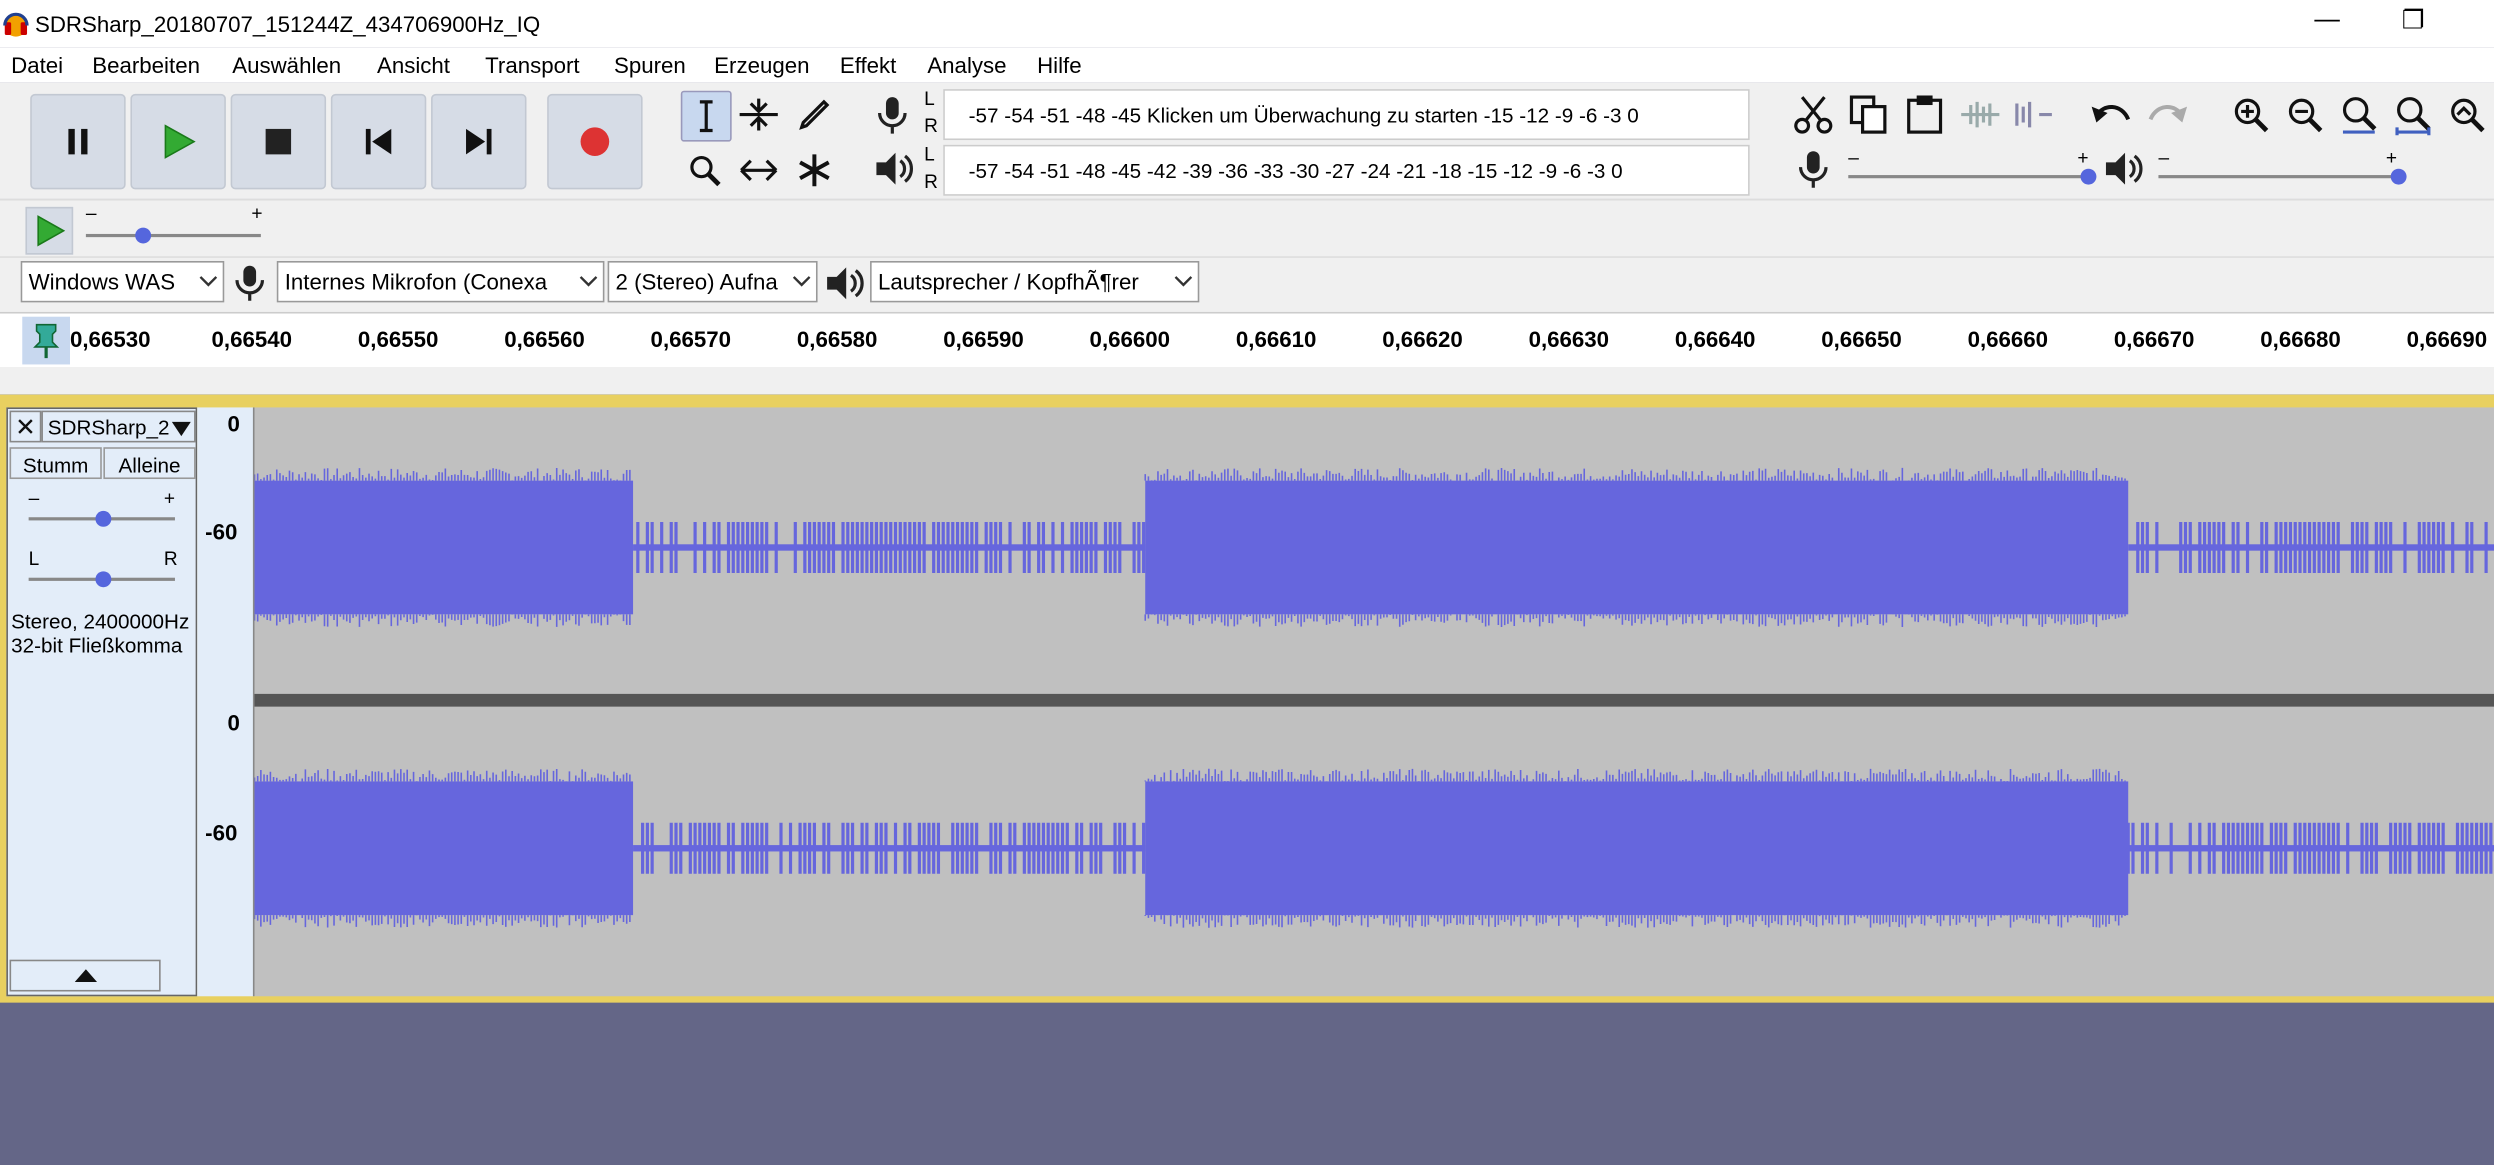 This screenshot has width=2494, height=1165. Describe the element at coordinates (1813, 115) in the screenshot. I see `cut-button` at that location.